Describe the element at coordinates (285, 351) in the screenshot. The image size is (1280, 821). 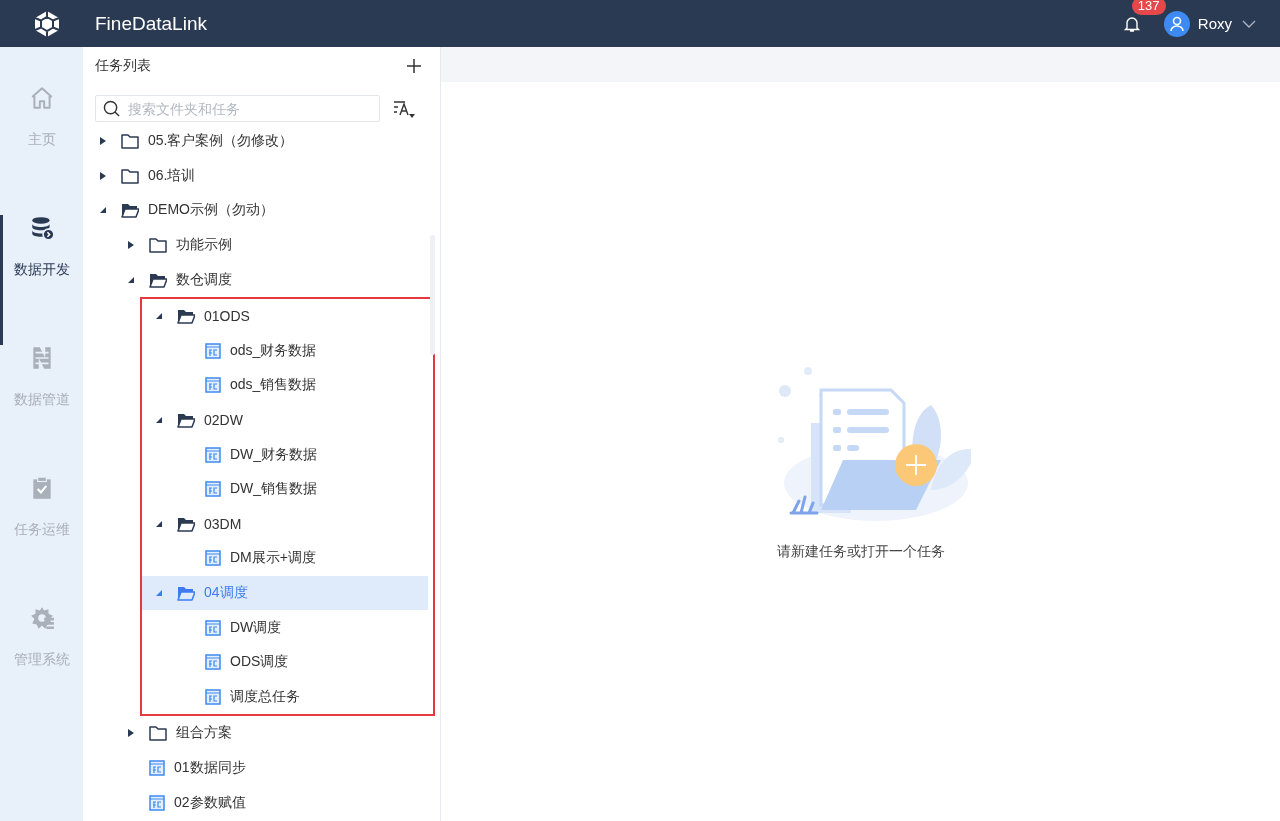
I see `task-row: ods_财务数据` at that location.